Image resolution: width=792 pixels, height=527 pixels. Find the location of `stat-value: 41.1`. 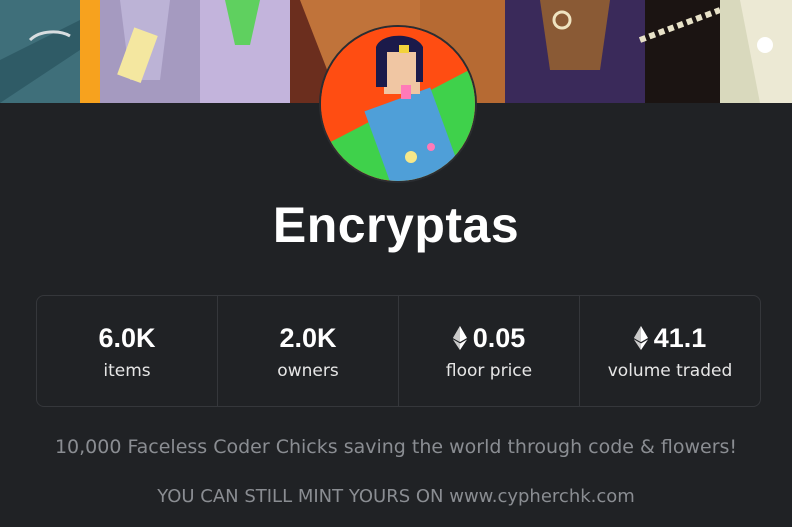

stat-value: 41.1 is located at coordinates (670, 338).